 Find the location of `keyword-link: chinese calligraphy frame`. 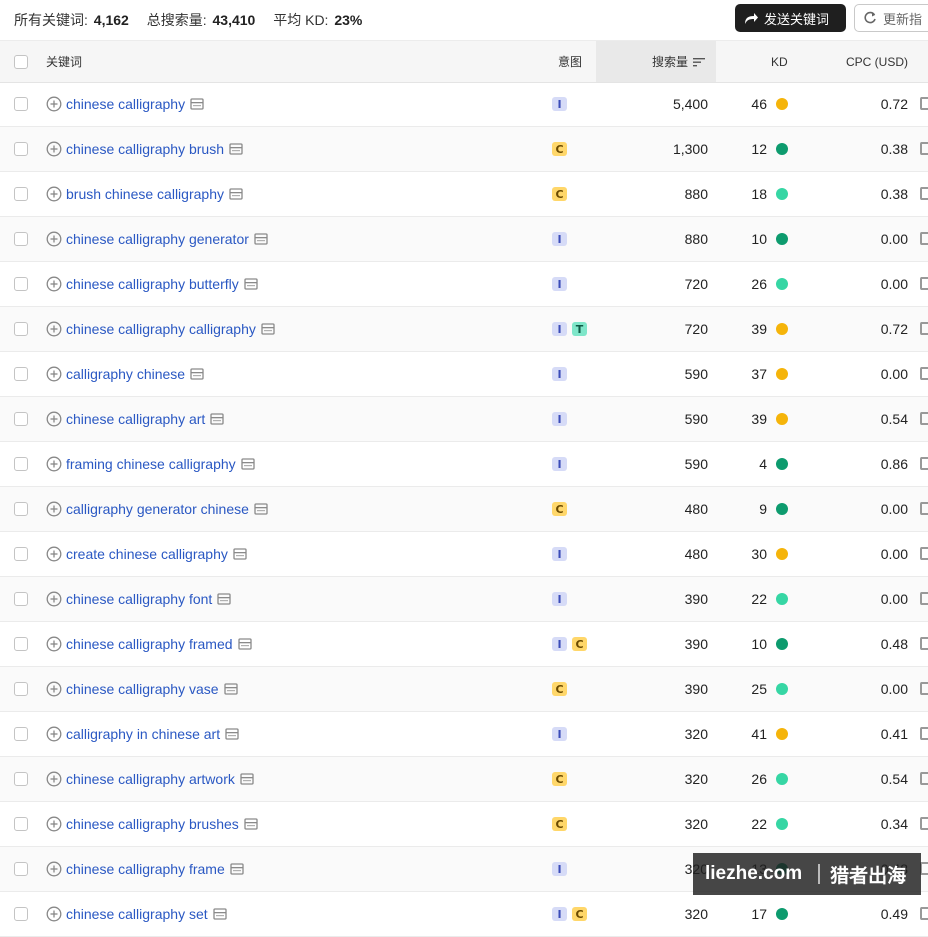

keyword-link: chinese calligraphy frame is located at coordinates (145, 869).